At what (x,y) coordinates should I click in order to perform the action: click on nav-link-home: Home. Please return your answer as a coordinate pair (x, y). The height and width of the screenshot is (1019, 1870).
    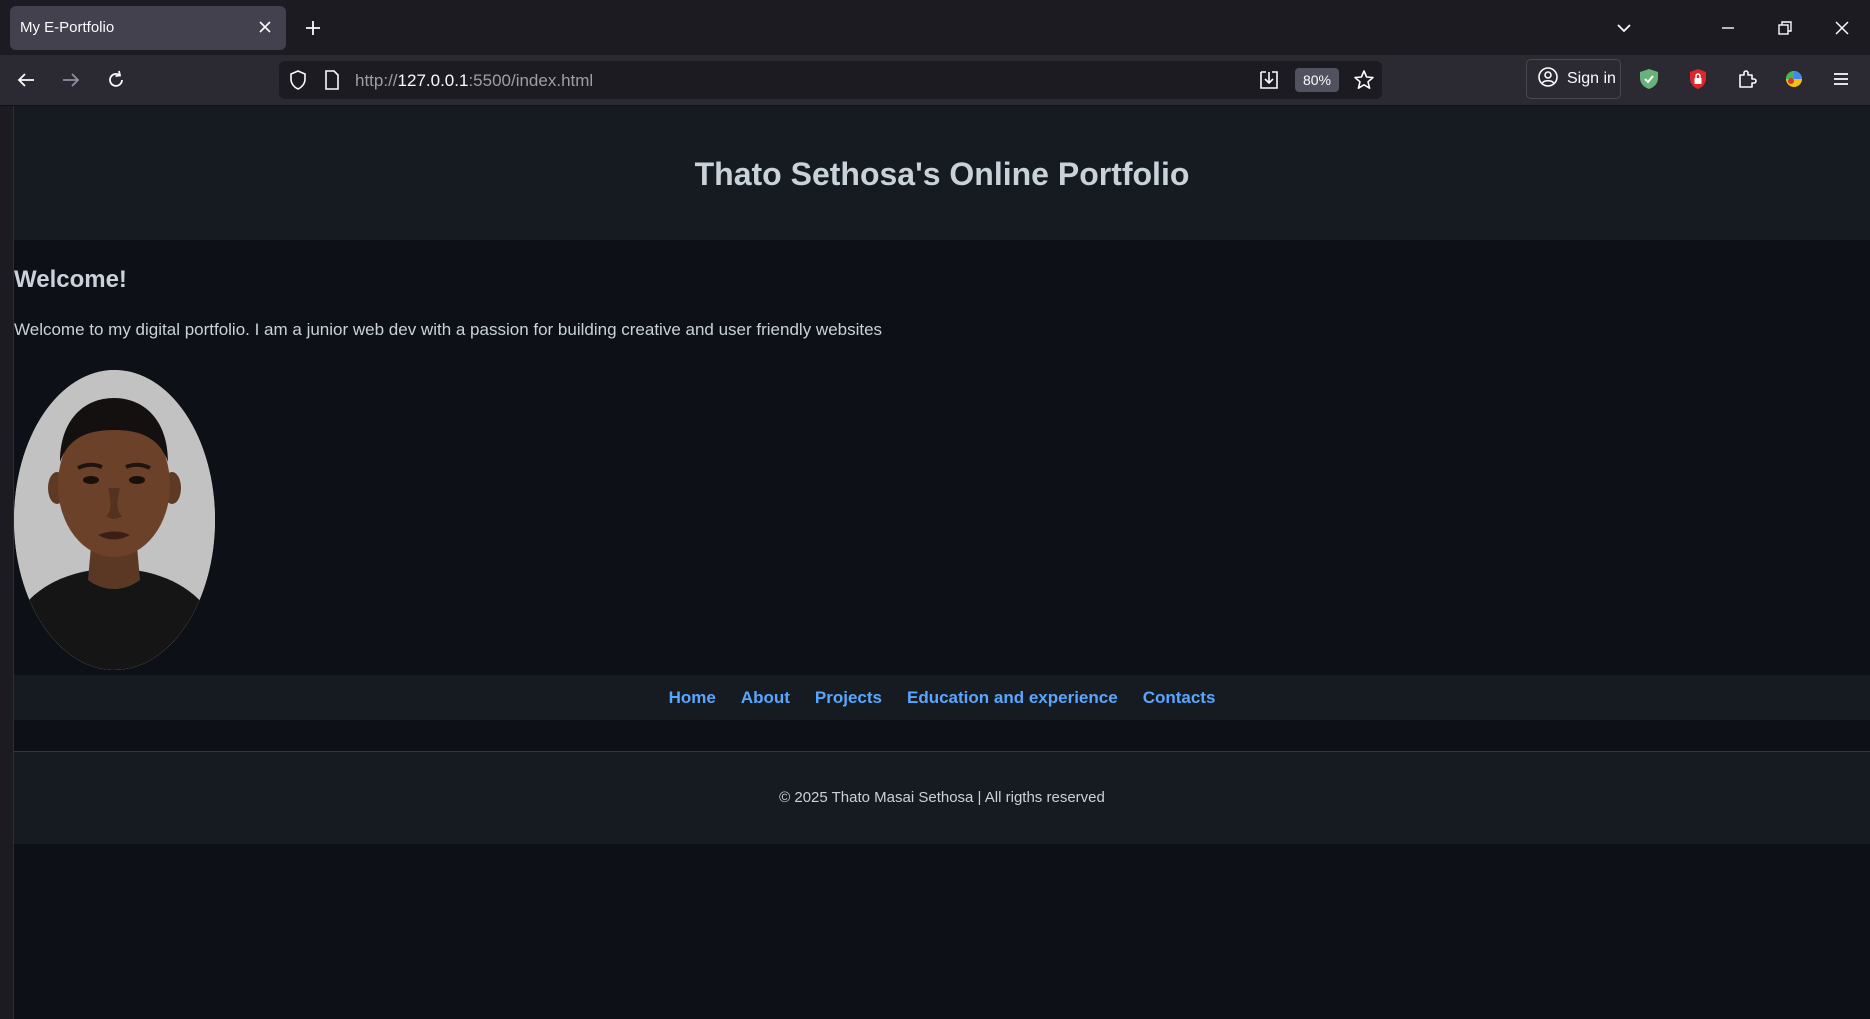
    Looking at the image, I should click on (692, 698).